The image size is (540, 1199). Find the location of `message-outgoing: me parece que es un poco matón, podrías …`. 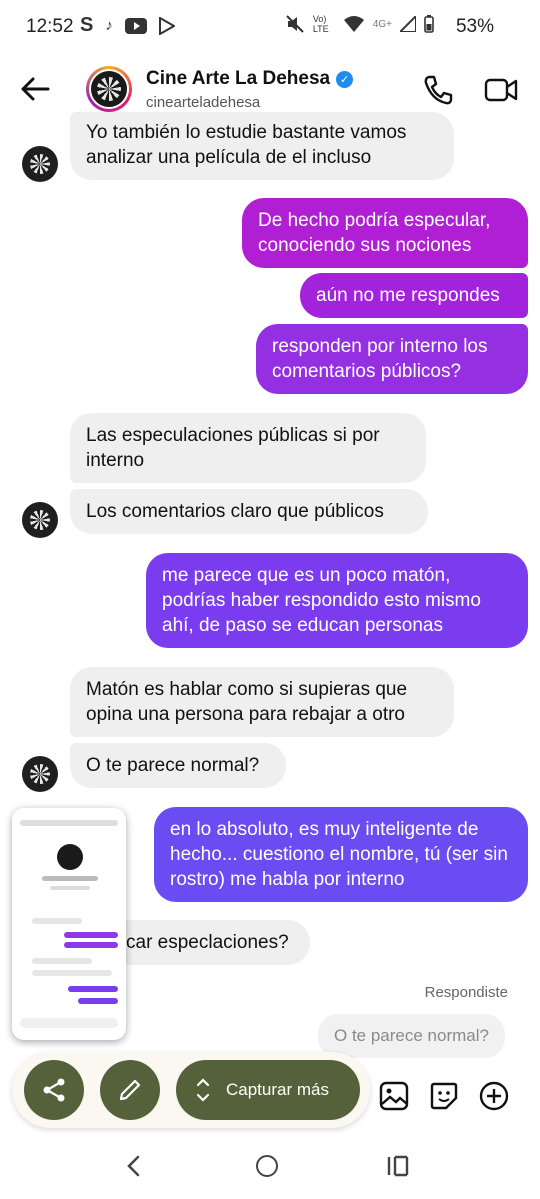

message-outgoing: me parece que es un poco matón, podrías … is located at coordinates (337, 600).